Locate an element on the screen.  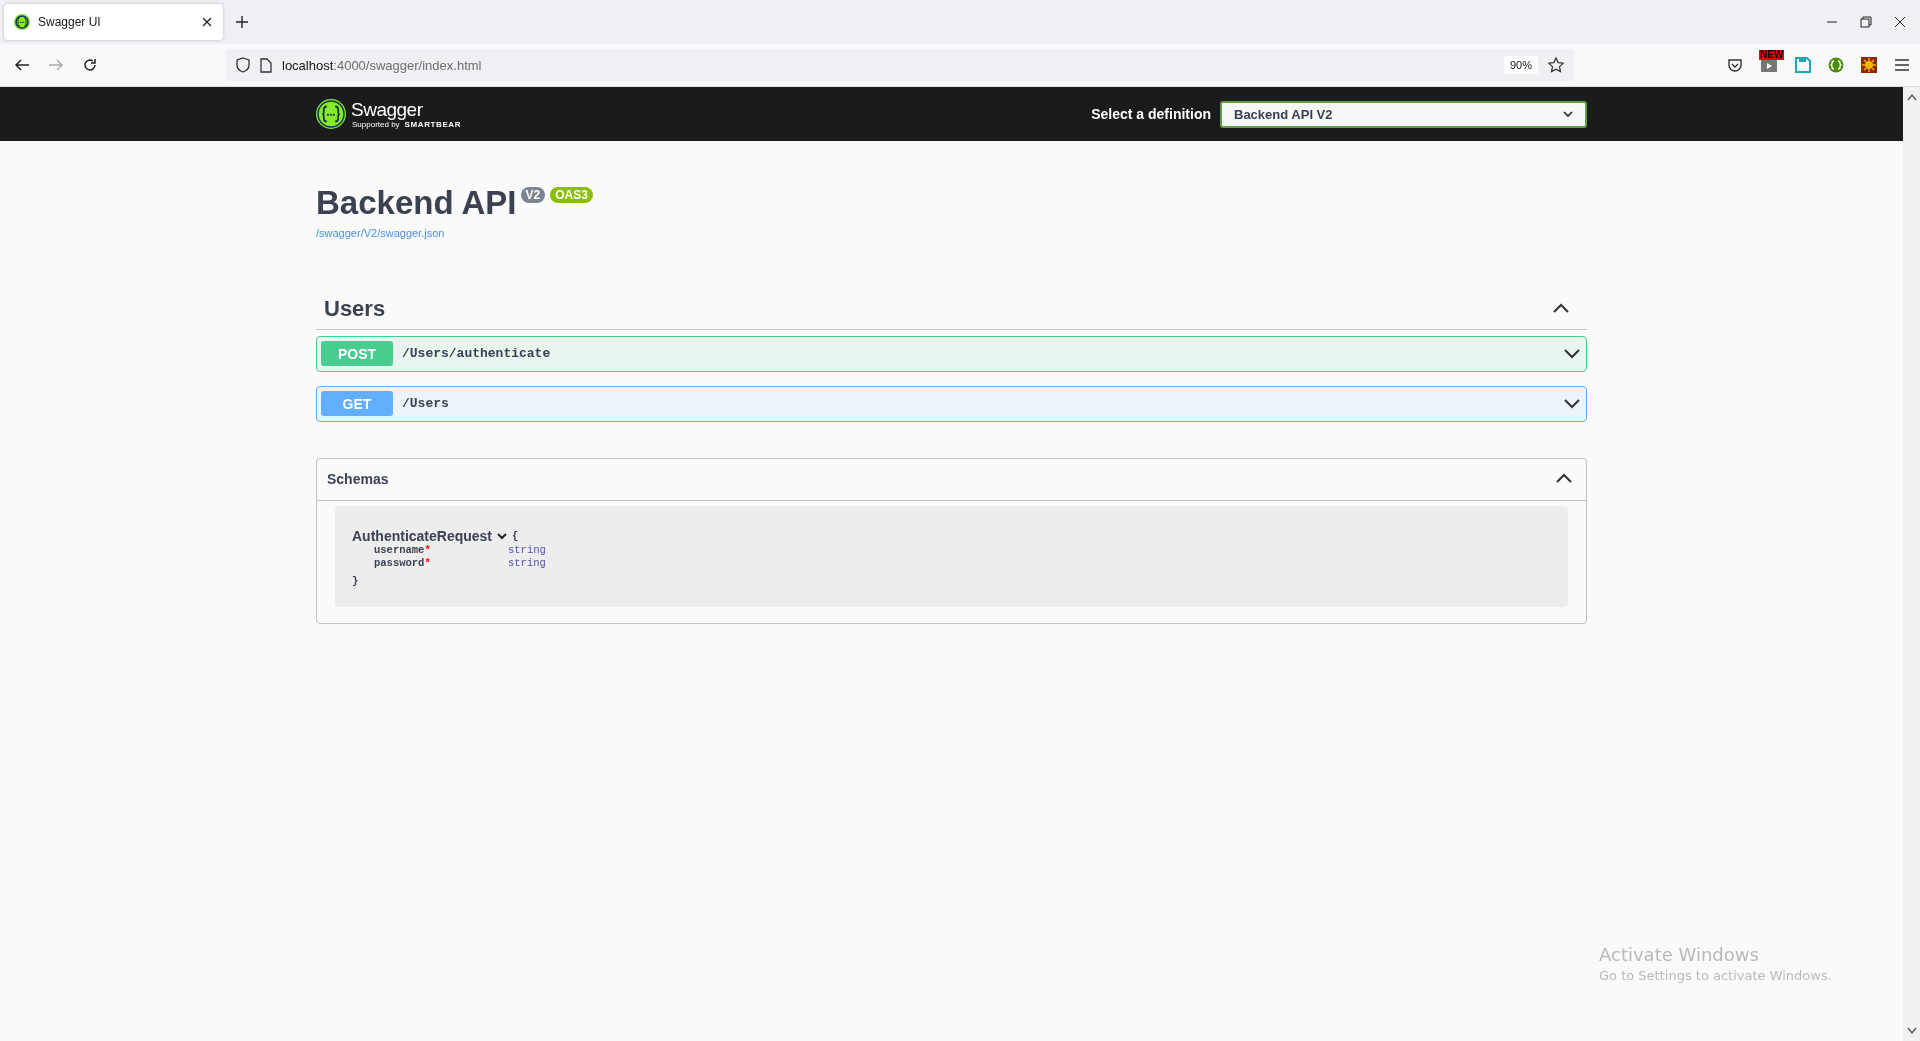
swagger-favicon-icon is located at coordinates (22, 22).